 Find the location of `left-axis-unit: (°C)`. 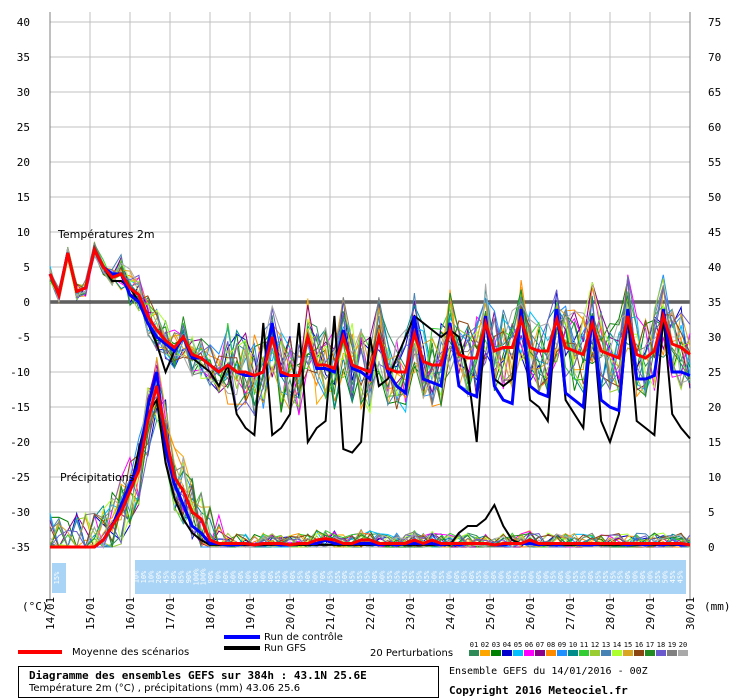

left-axis-unit: (°C) is located at coordinates (35, 606).